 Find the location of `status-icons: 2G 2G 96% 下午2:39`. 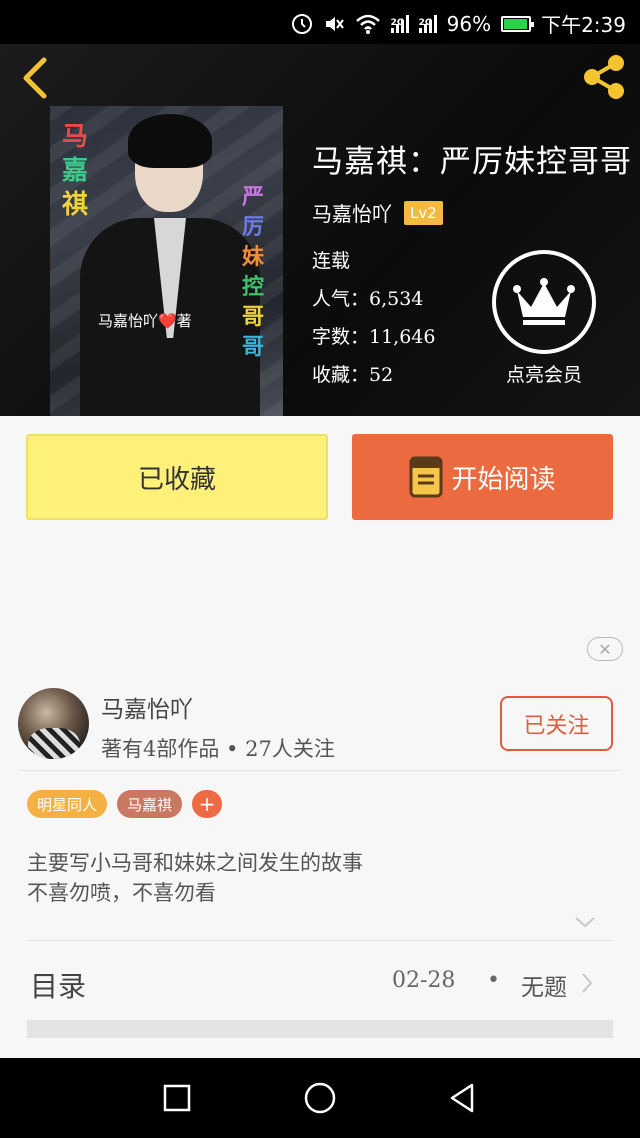

status-icons: 2G 2G 96% 下午2:39 is located at coordinates (458, 23).